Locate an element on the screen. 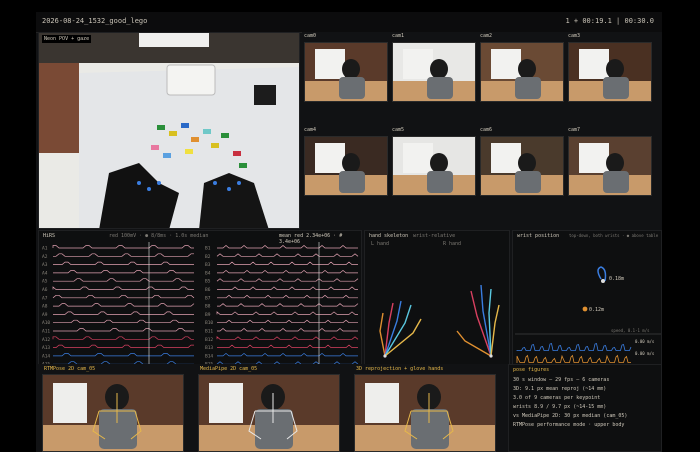  channel-label-right: B7 is located at coordinates (208, 298).